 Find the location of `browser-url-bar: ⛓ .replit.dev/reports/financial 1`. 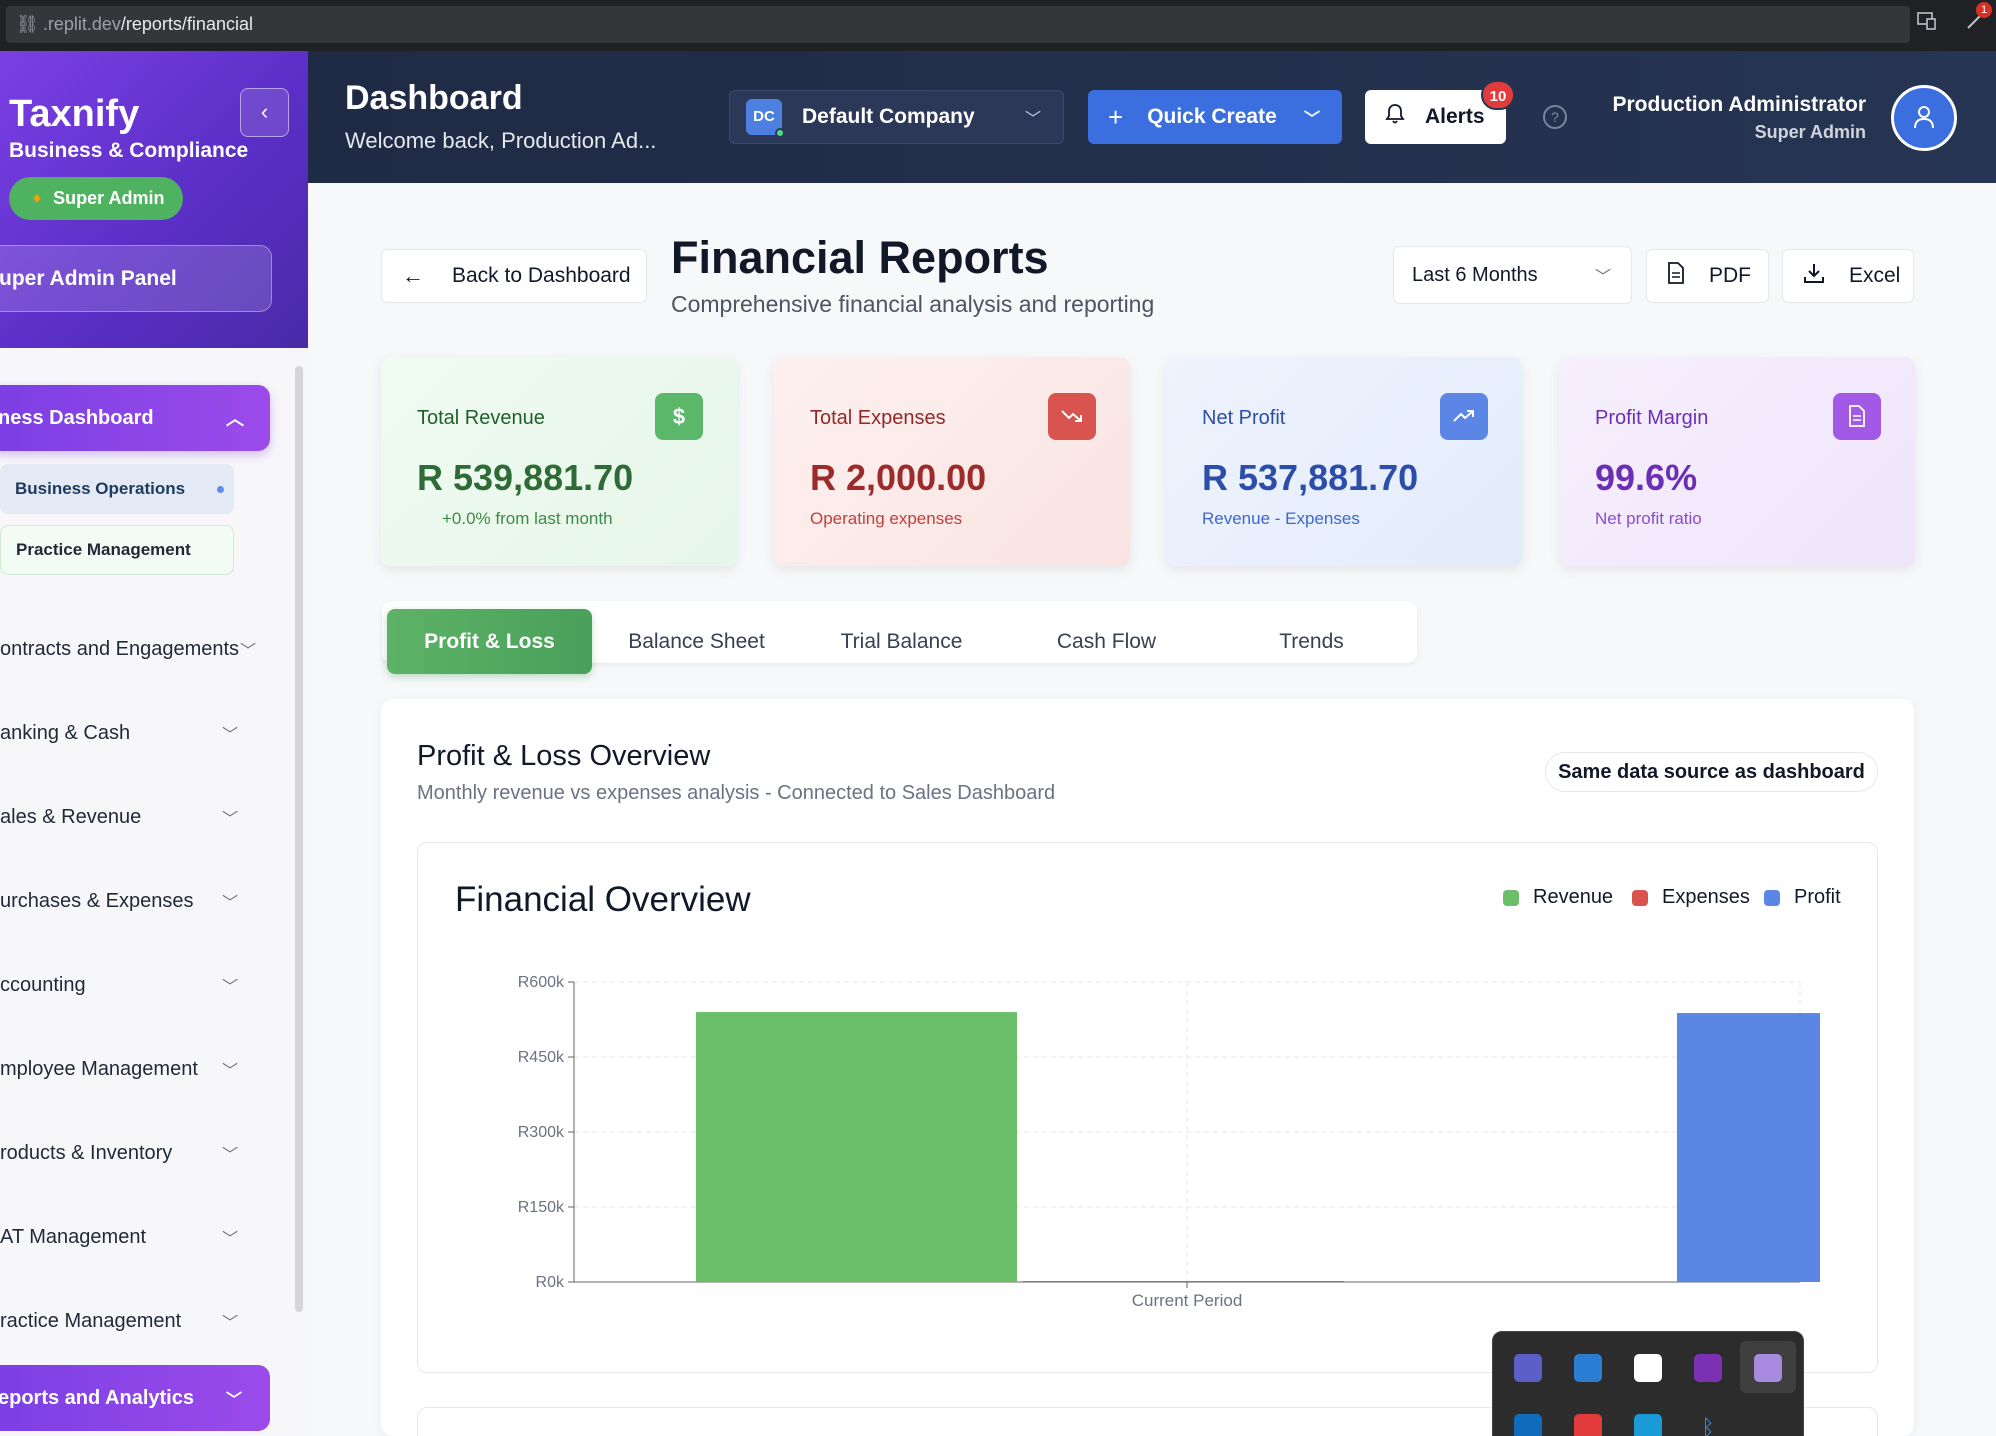

browser-url-bar: ⛓ .replit.dev/reports/financial 1 is located at coordinates (998, 25).